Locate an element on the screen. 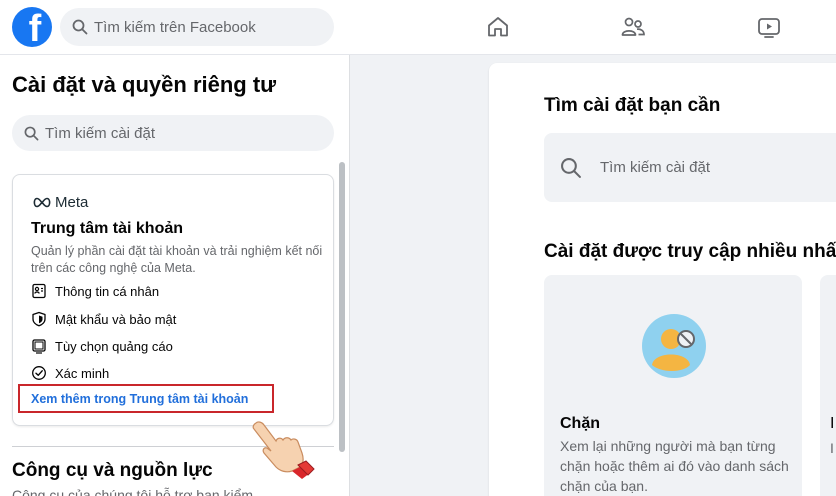  facebook-search-input: Tìm kiếm trên Facebook is located at coordinates (197, 27).